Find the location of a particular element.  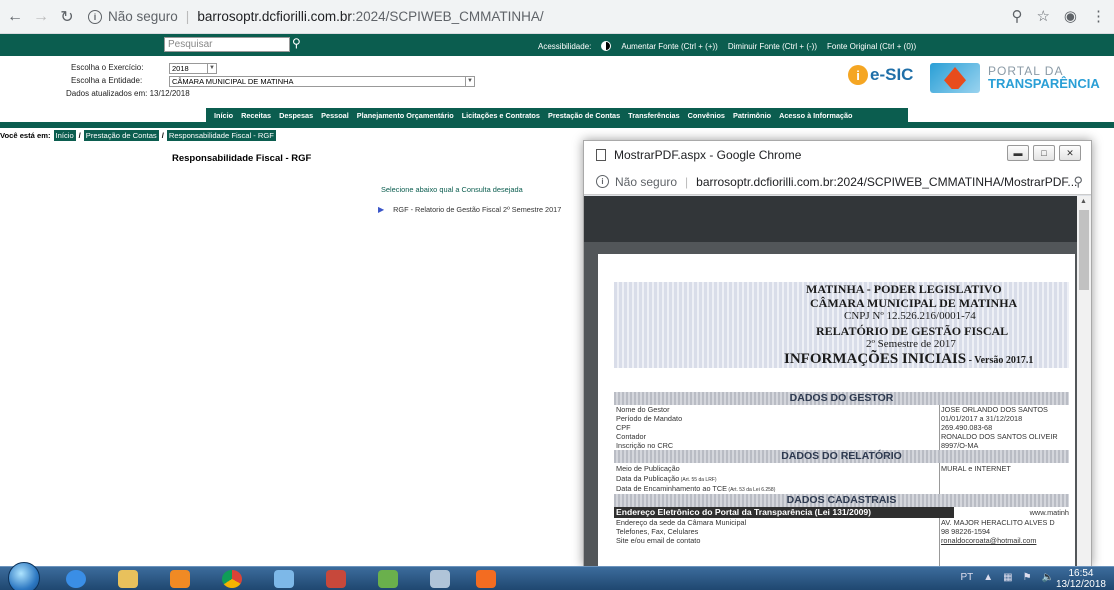

volume-icon: 🔈 is located at coordinates (1048, 577).